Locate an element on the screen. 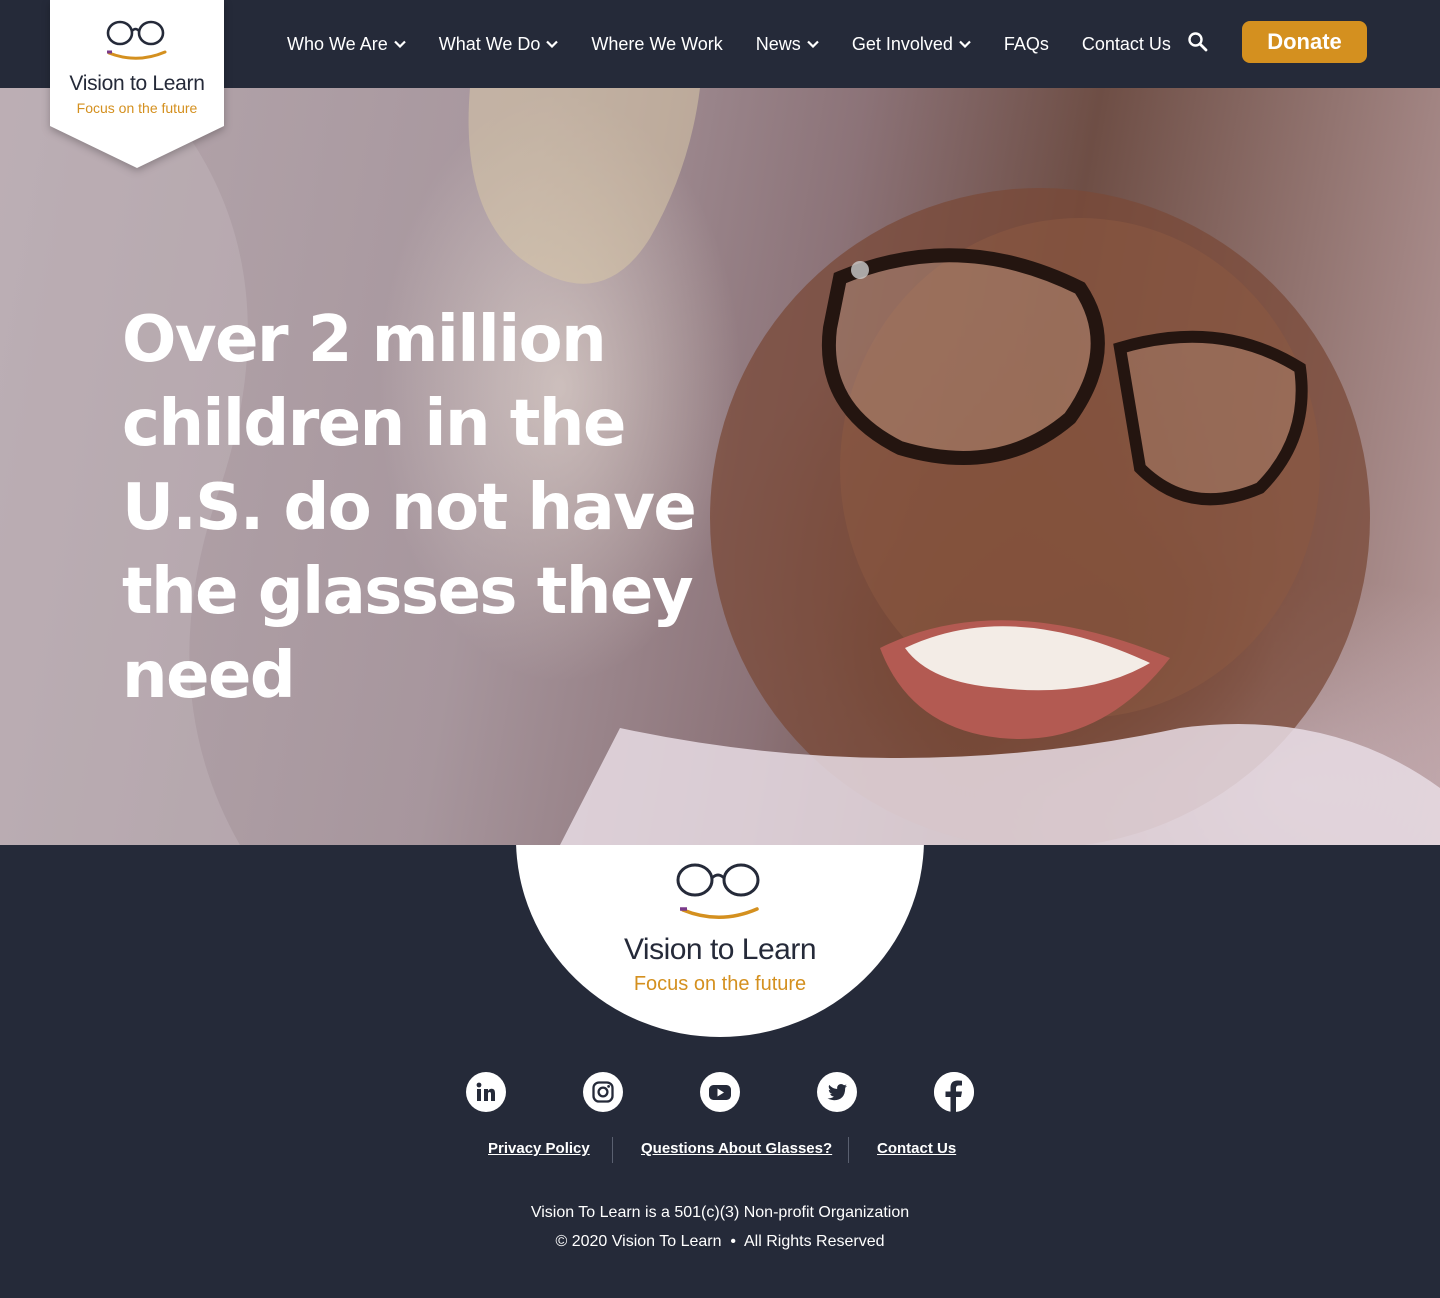 The image size is (1440, 1298). nav-what-we-do: What We Do is located at coordinates (499, 44).